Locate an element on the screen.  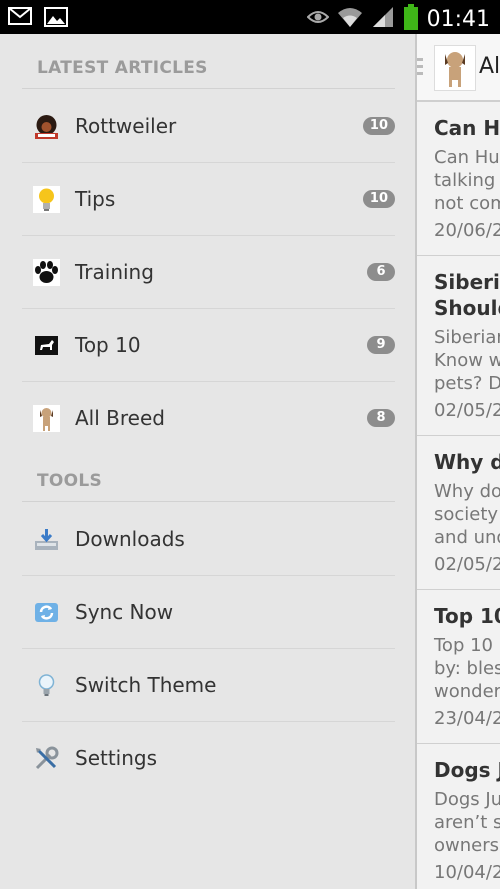
drawer-item-label: Top 10 is located at coordinates (108, 345).